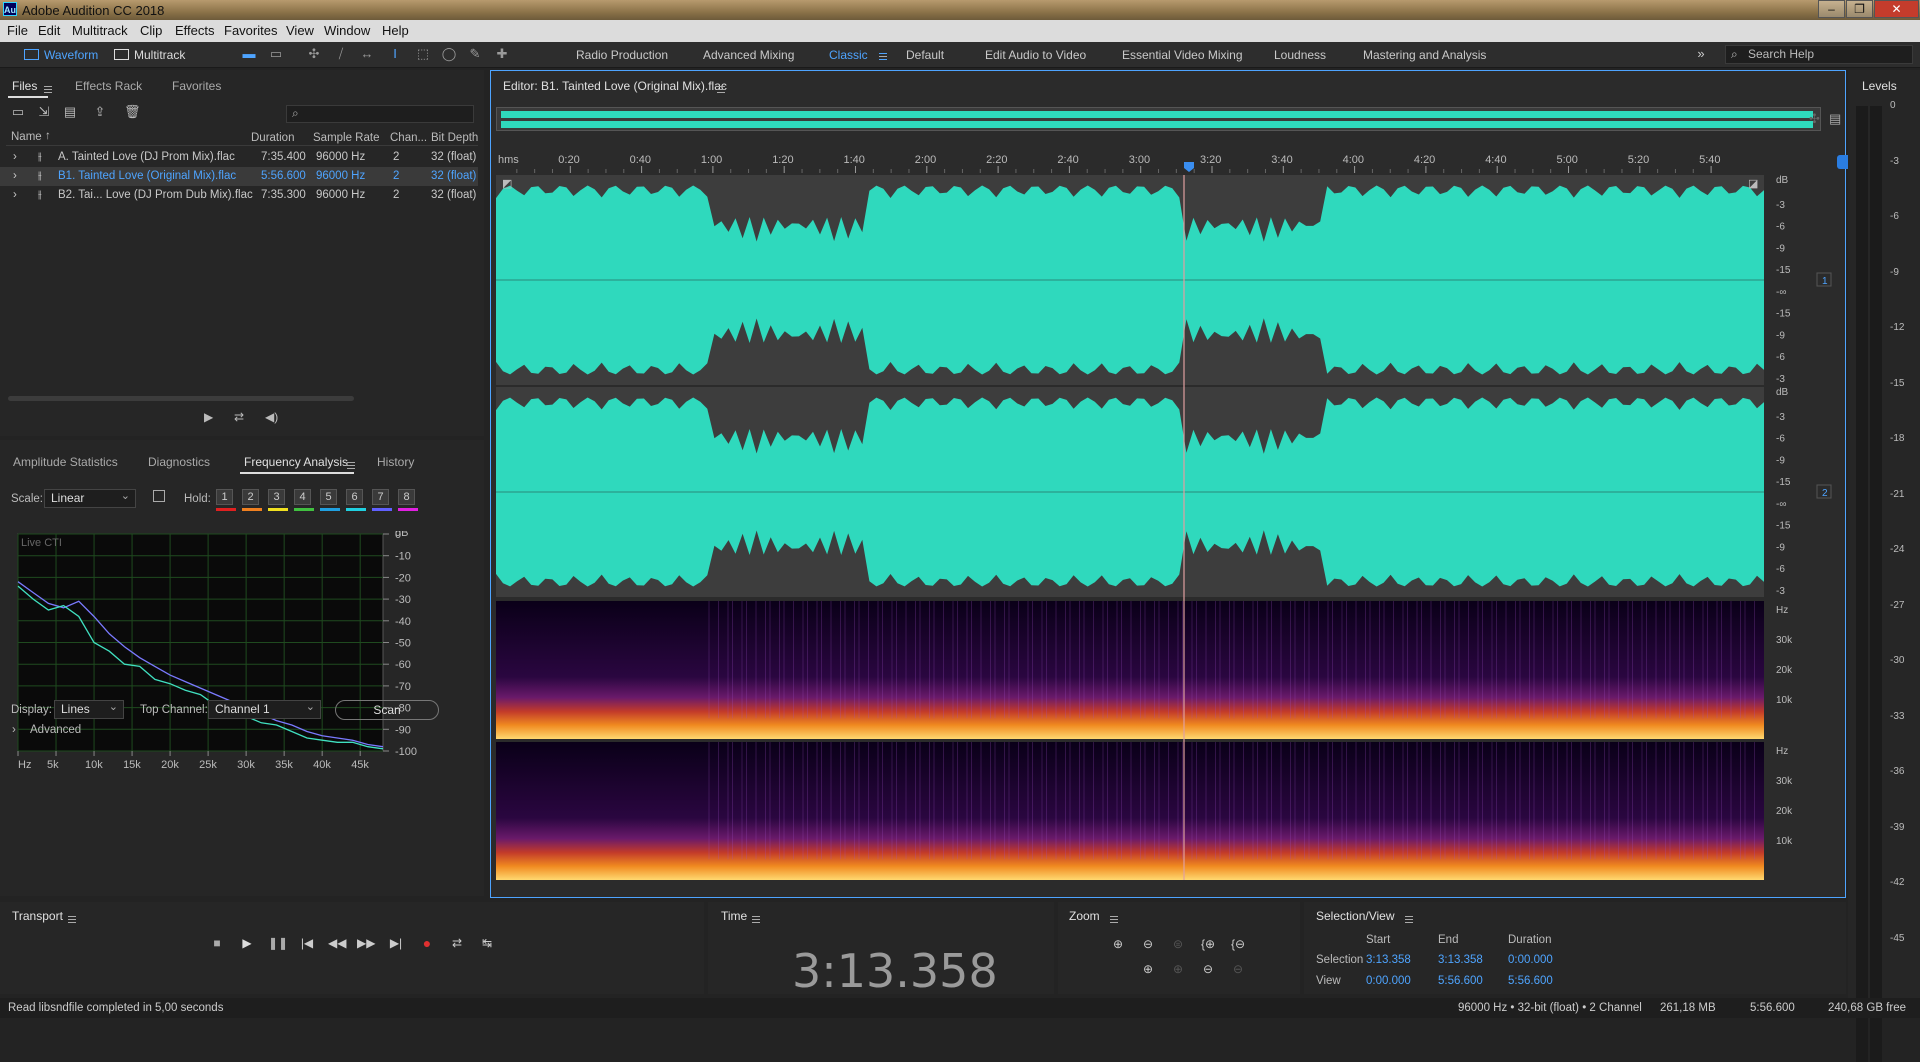 The width and height of the screenshot is (1920, 1062). Describe the element at coordinates (14, 730) in the screenshot. I see `advanced-expand-icon: ›` at that location.